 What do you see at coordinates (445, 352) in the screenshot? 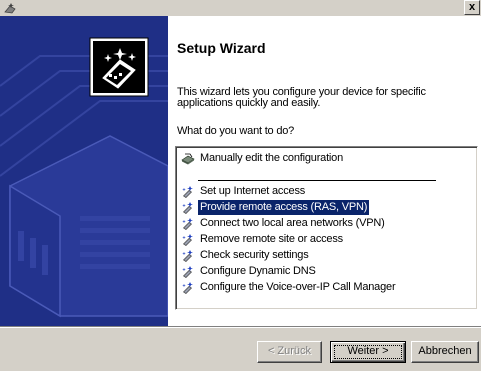
I see `cancel-button: Abbrechen` at bounding box center [445, 352].